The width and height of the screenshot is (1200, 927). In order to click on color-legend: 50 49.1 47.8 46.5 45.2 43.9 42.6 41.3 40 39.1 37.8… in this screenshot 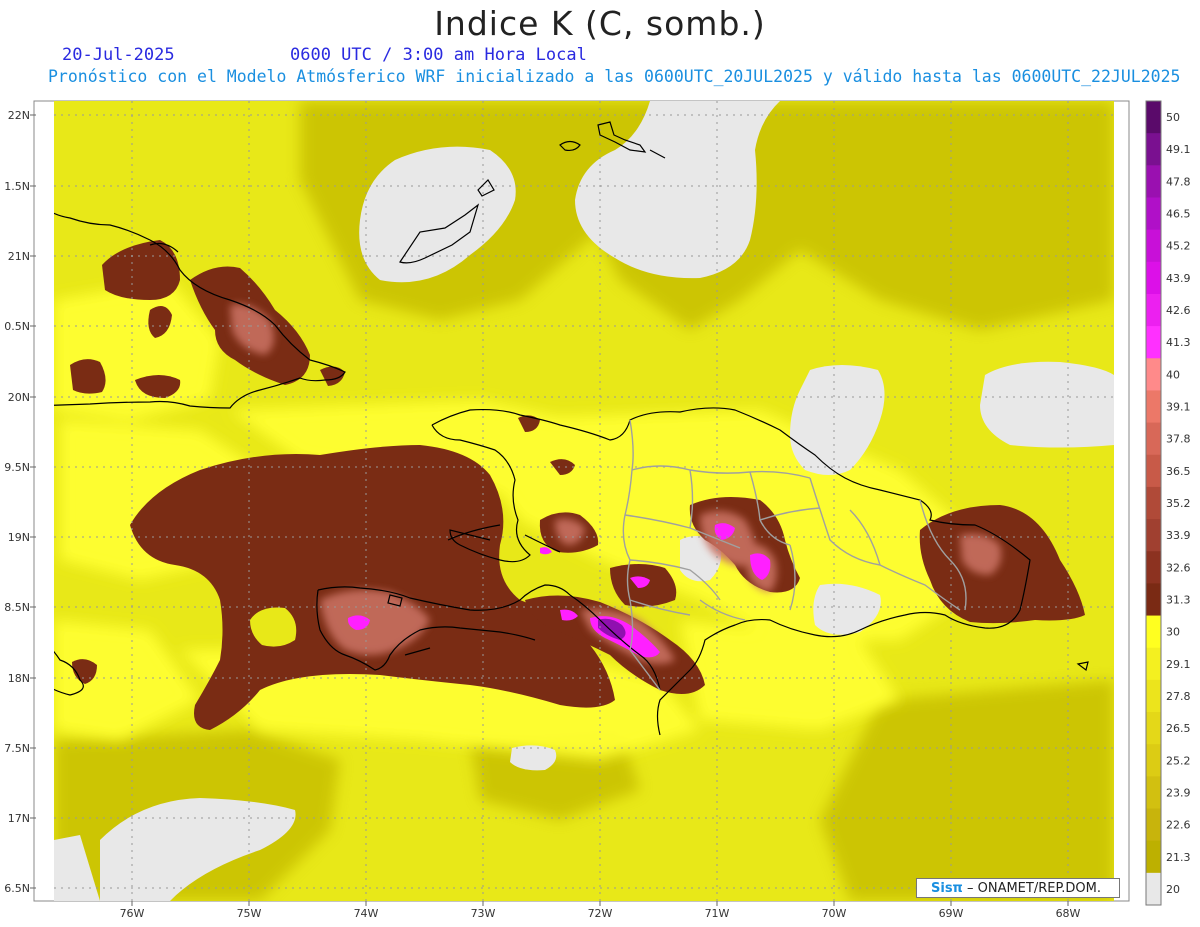, I will do `click(1168, 503)`.